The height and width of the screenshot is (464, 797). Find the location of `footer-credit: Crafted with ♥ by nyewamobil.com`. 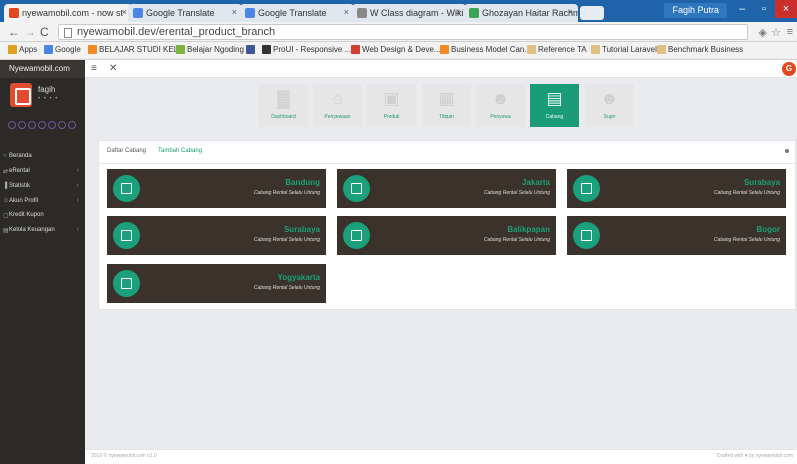

footer-credit: Crafted with ♥ by nyewamobil.com is located at coordinates (755, 456).